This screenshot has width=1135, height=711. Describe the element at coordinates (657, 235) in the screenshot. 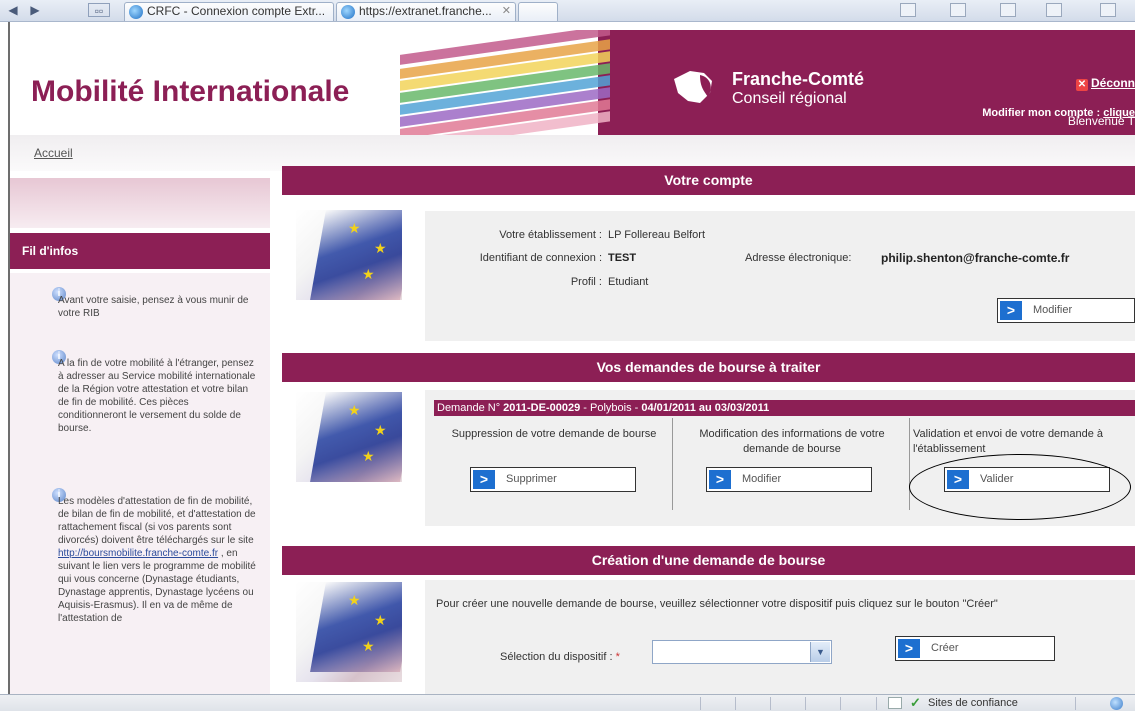

I see `etablissement-value: LP Follereau Belfort` at that location.